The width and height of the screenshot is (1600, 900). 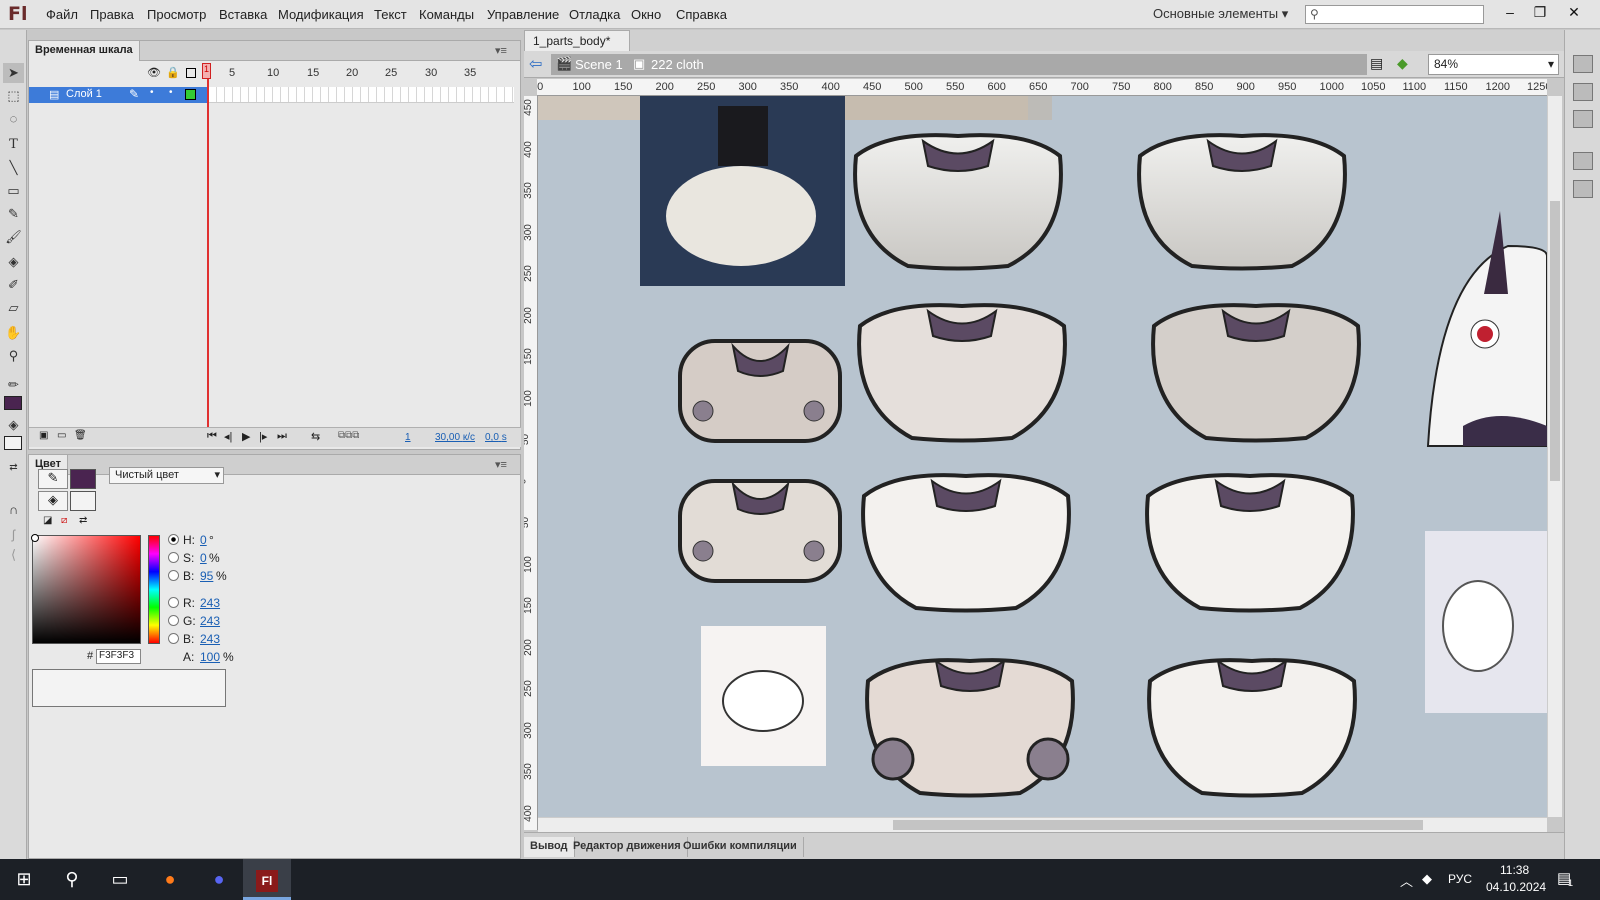 I want to click on alpha-value: 100, so click(x=210, y=657).